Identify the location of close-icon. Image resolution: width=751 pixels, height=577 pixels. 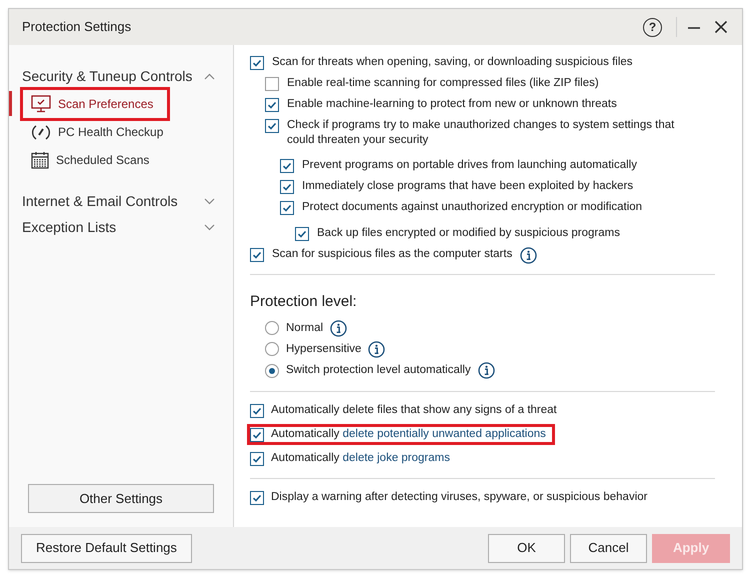
(721, 27).